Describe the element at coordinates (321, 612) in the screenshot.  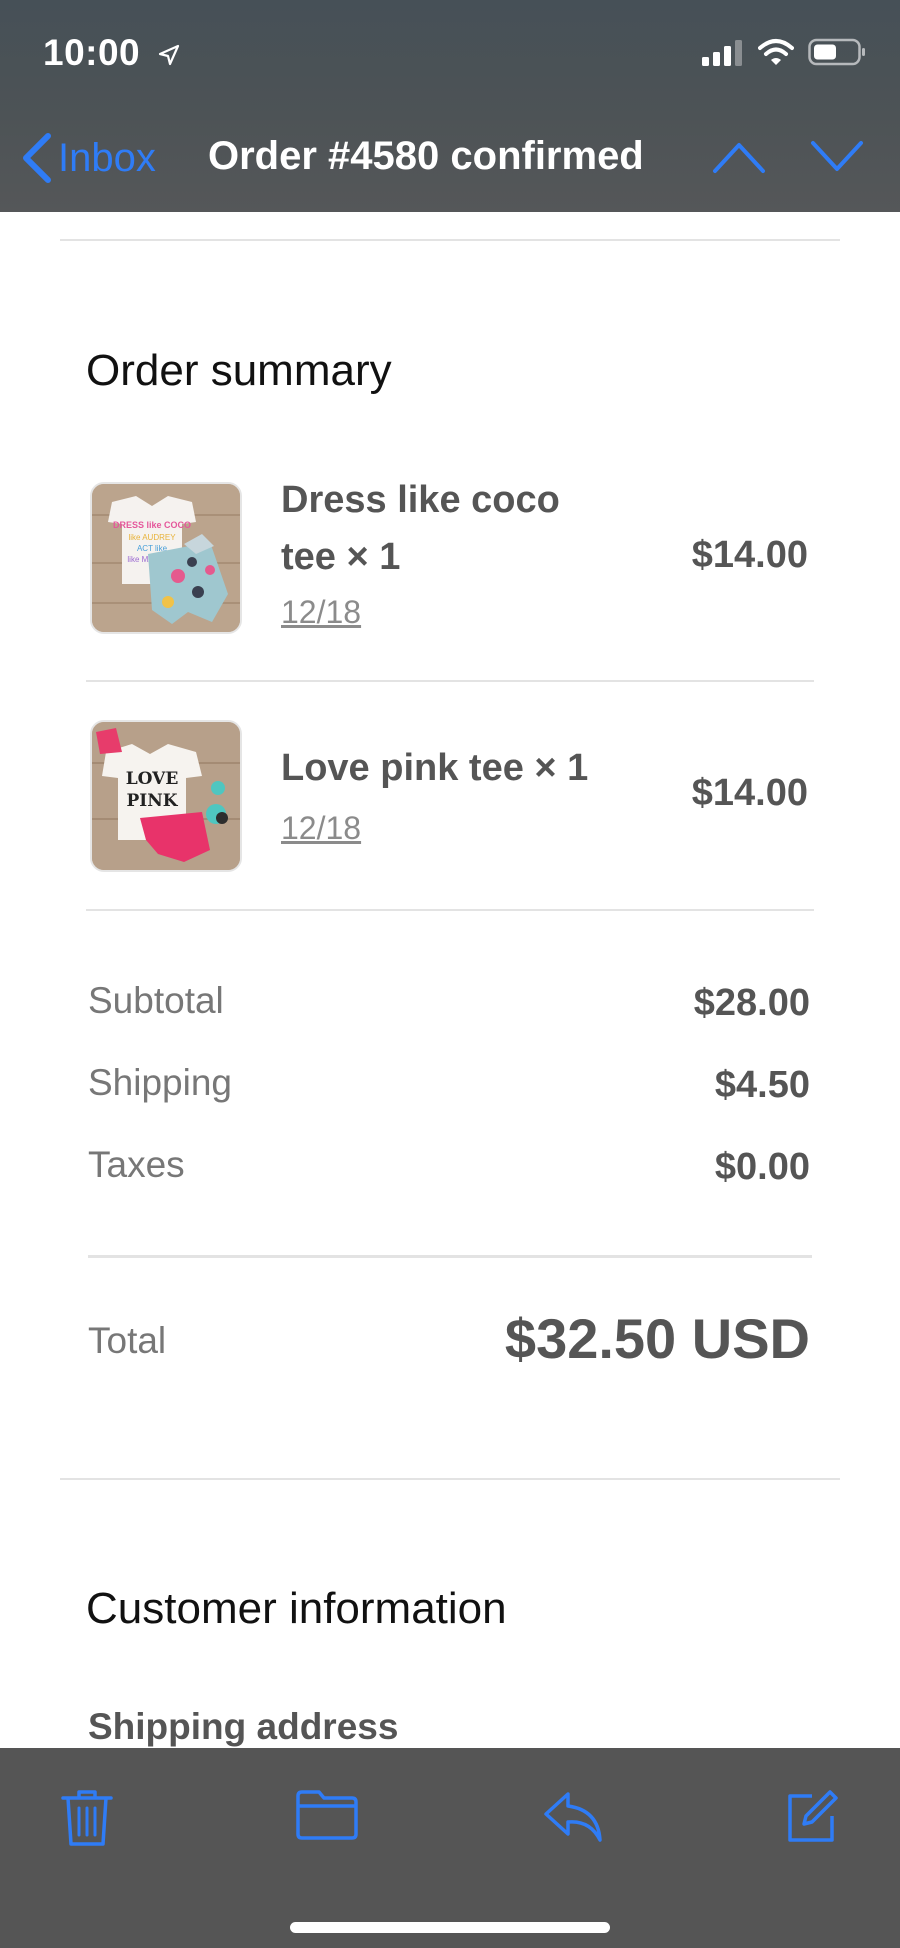
I see `item-variant-1: 12/18` at that location.